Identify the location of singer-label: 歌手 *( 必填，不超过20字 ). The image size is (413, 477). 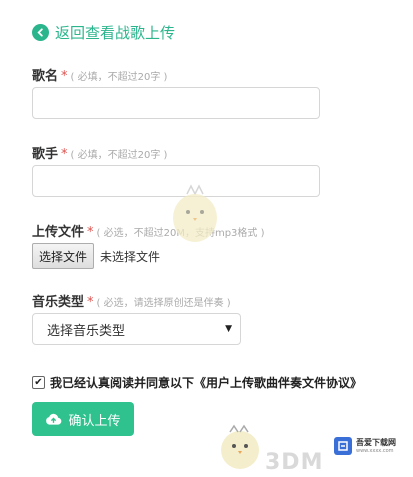
(99, 152).